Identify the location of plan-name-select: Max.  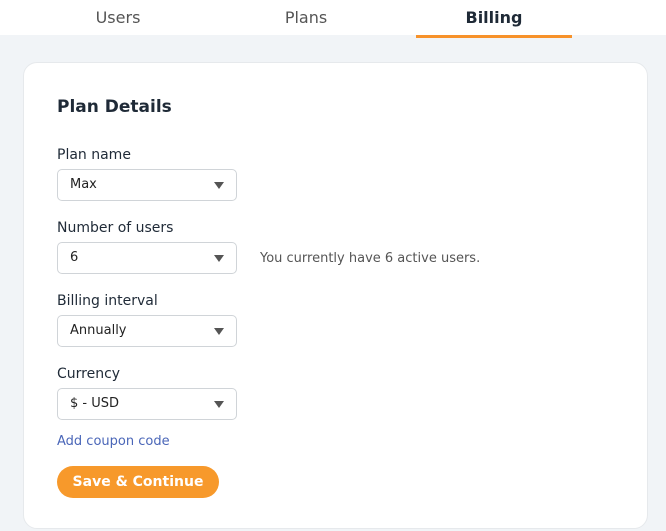
(147, 185).